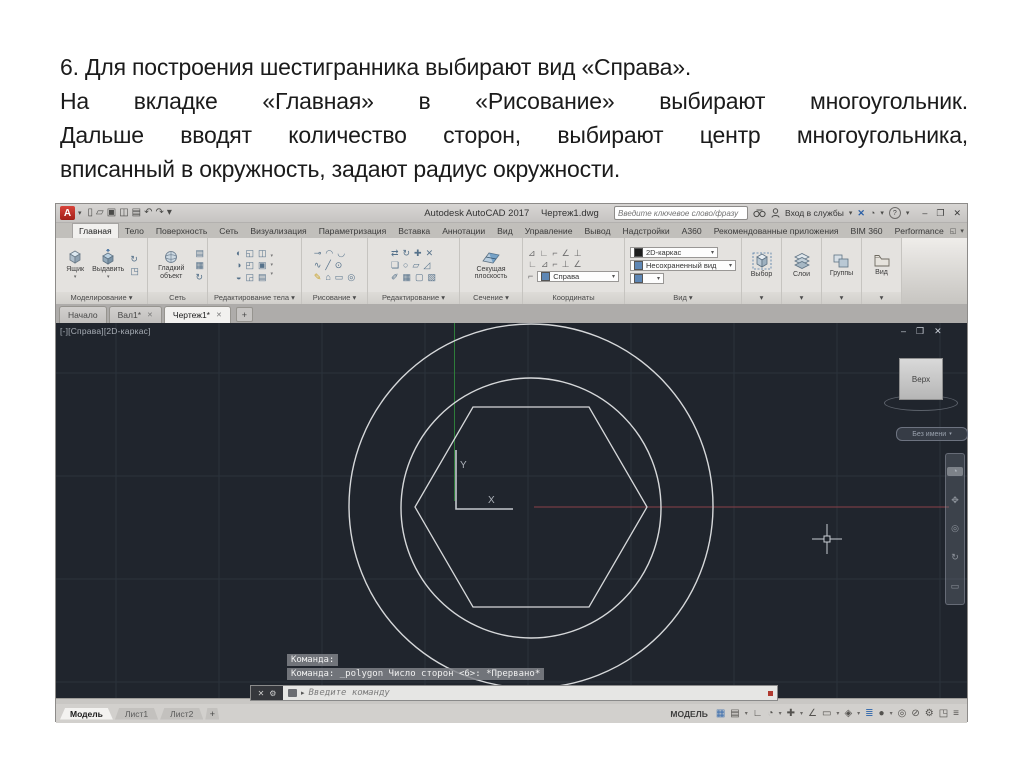 This screenshot has height=767, width=1024. I want to click on ucs-named-icon: ∟, so click(532, 264).